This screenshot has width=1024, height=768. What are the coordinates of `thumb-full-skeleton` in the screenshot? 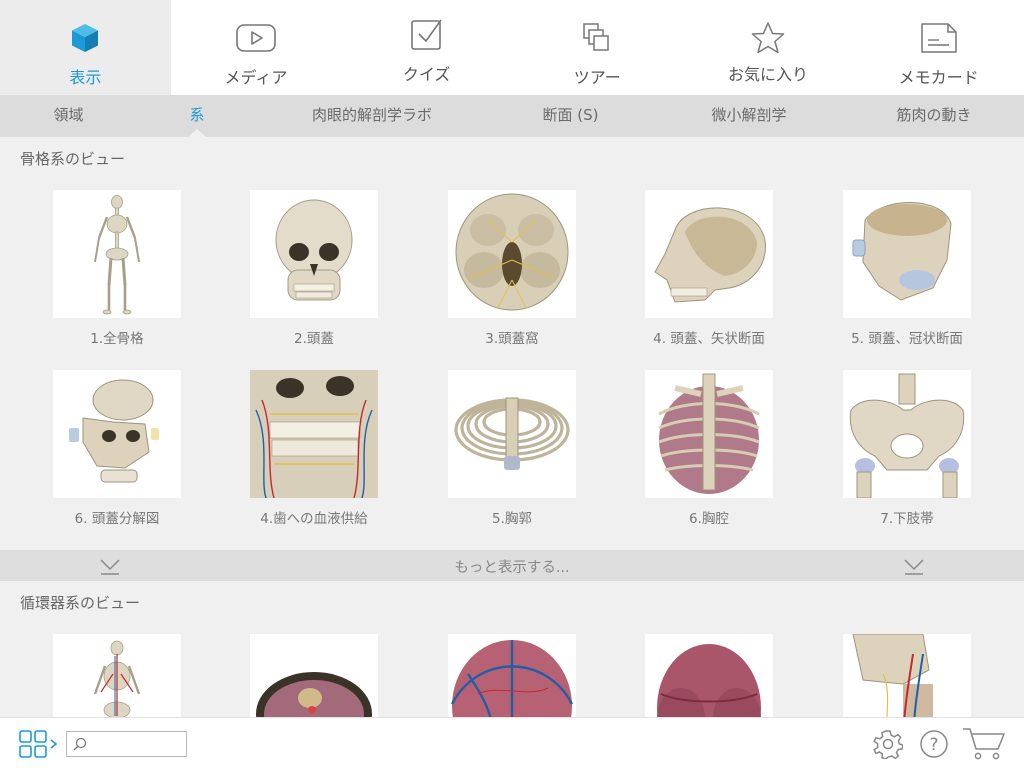 It's located at (117, 254).